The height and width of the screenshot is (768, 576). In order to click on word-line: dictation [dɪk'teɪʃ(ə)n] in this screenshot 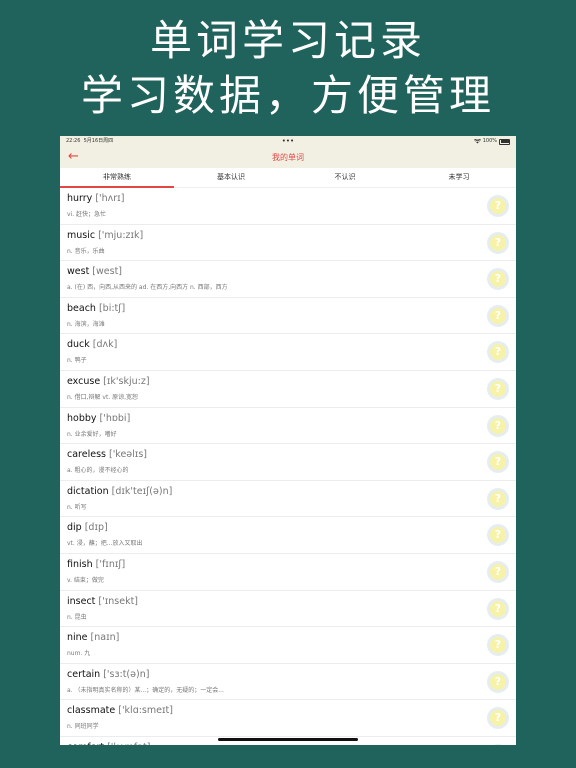, I will do `click(119, 491)`.